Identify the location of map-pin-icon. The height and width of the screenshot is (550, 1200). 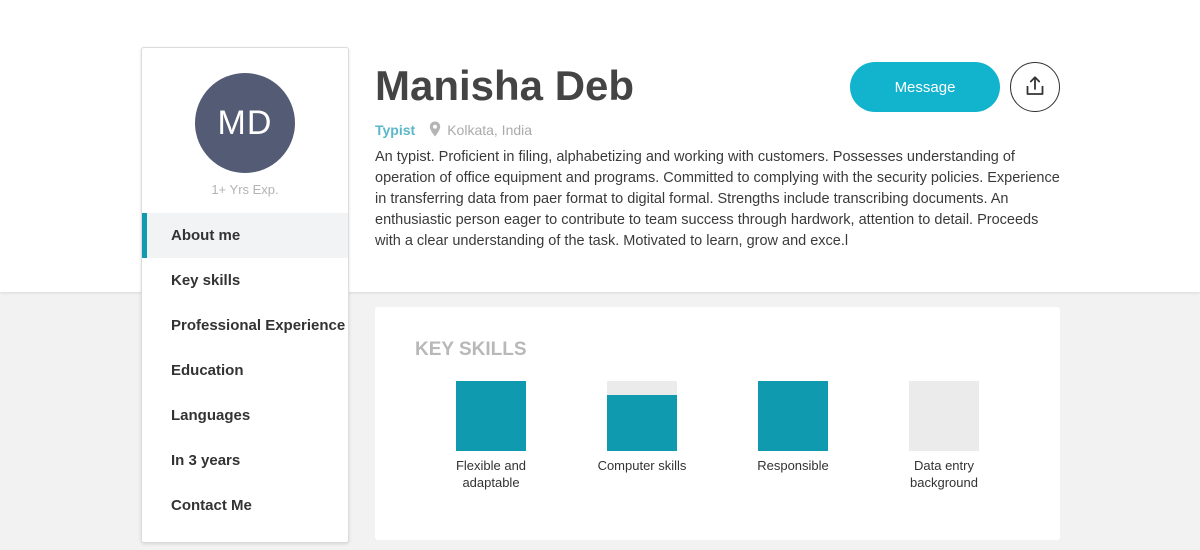
(435, 130).